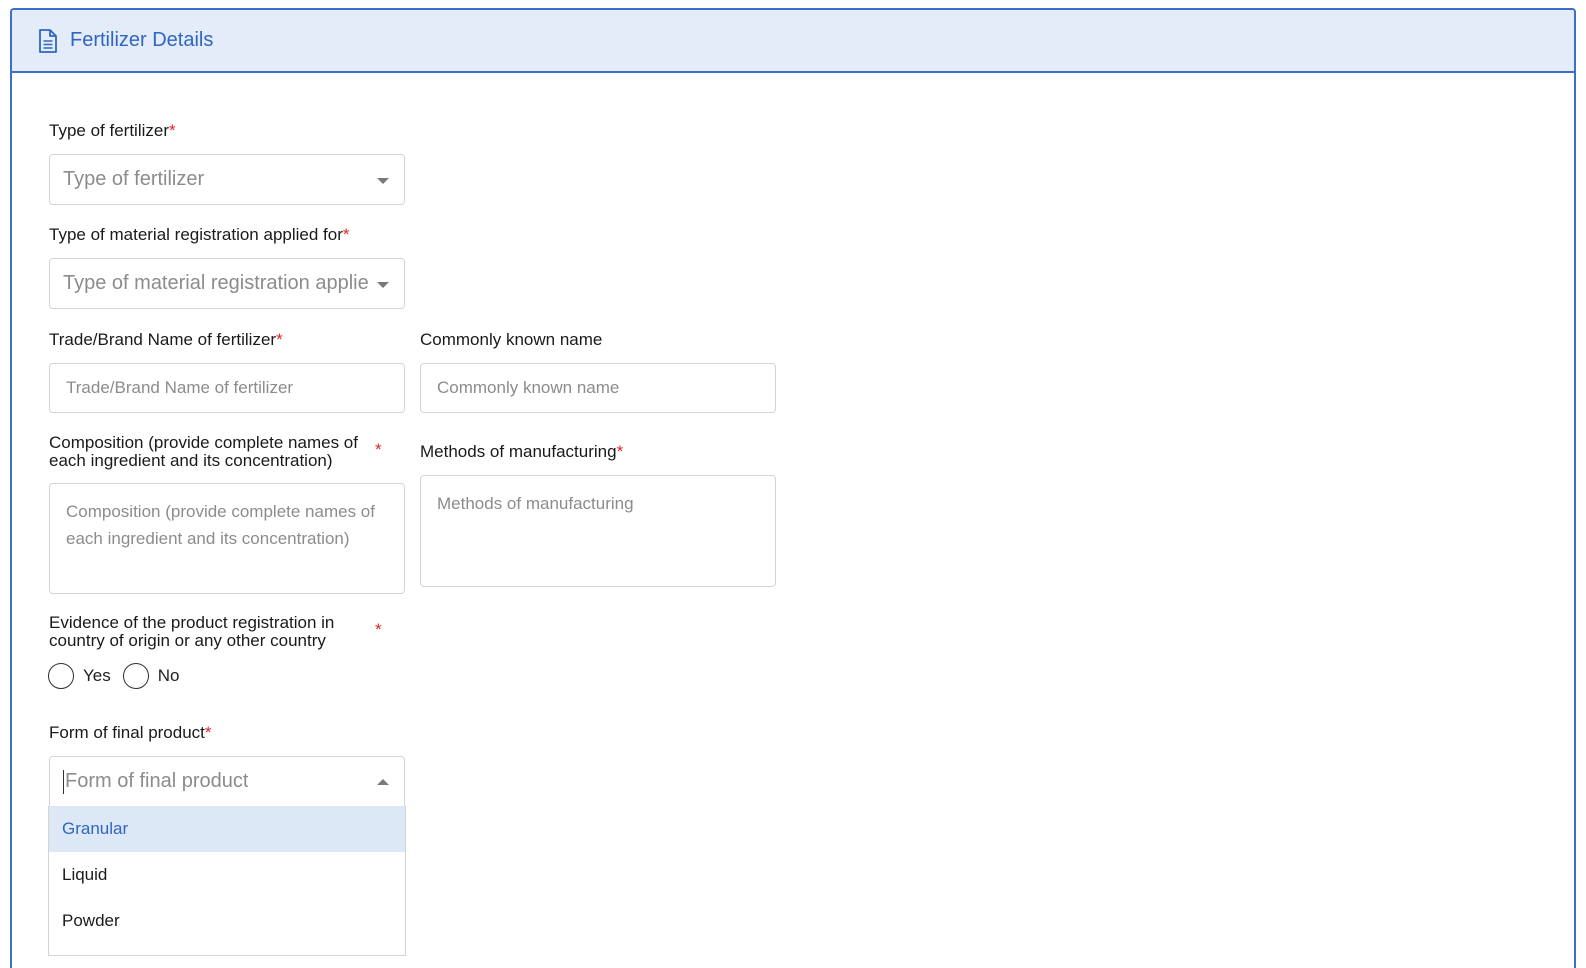 The image size is (1586, 968). Describe the element at coordinates (130, 732) in the screenshot. I see `form-of-final-product-label: Form of final product*` at that location.